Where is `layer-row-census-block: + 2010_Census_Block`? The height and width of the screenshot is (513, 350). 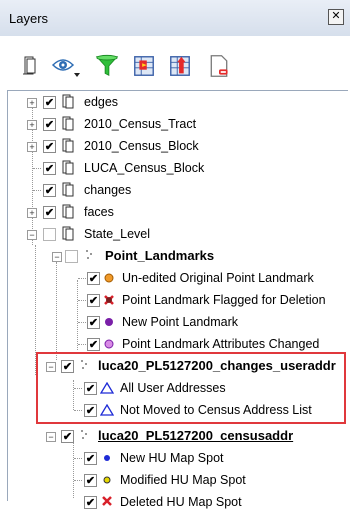 layer-row-census-block: + 2010_Census_Block is located at coordinates (175, 146).